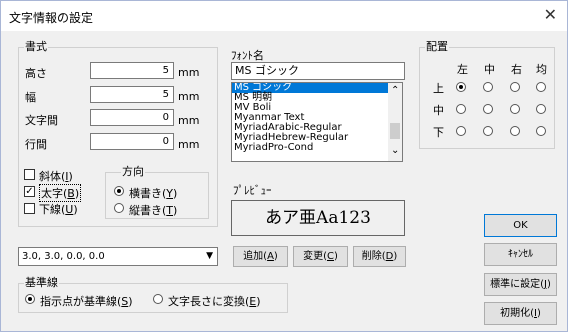 This screenshot has width=568, height=332. I want to click on change-button: 変更(C), so click(320, 256).